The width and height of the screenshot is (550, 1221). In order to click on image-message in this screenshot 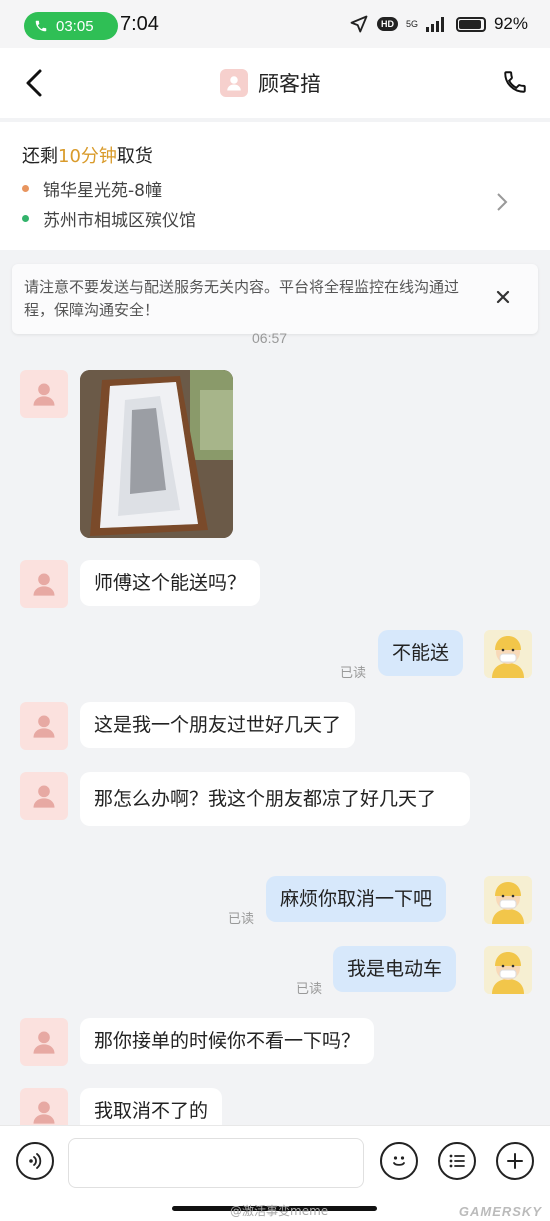, I will do `click(156, 454)`.